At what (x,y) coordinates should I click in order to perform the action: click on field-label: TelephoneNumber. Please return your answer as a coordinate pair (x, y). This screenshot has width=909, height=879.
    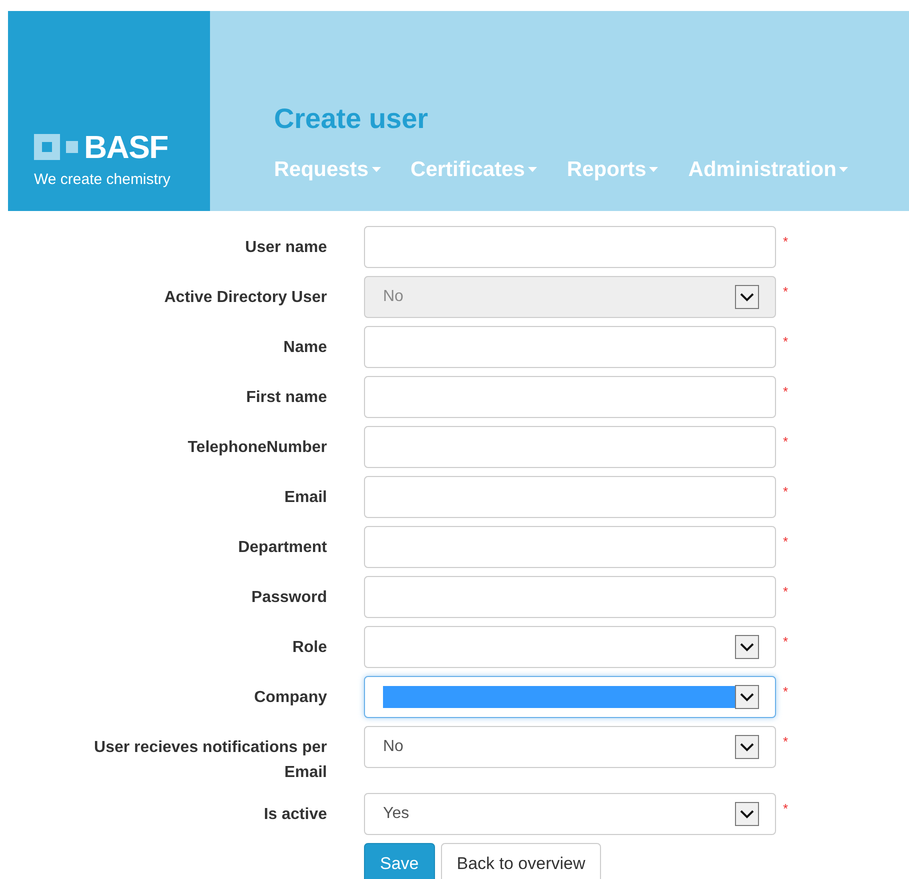
    Looking at the image, I should click on (256, 448).